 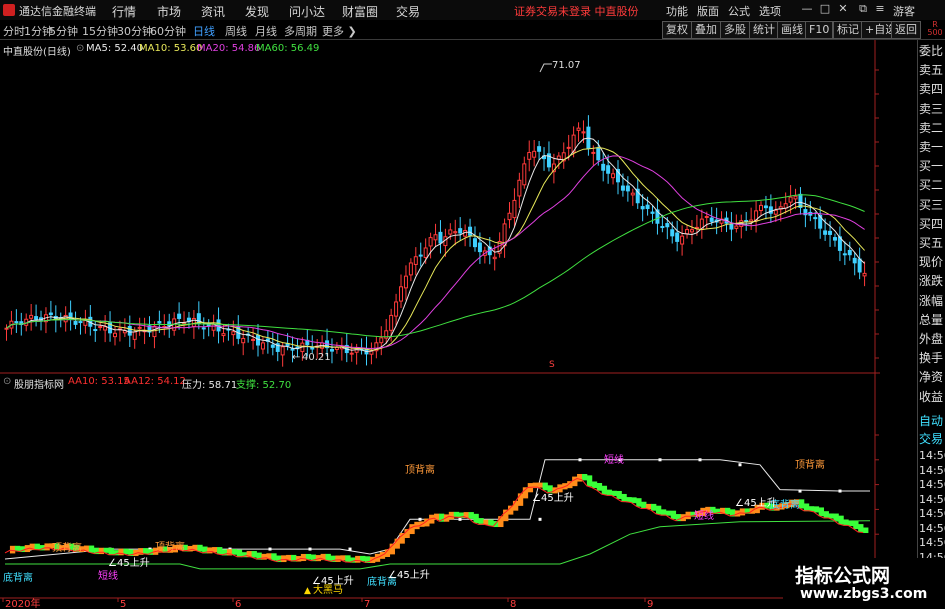 What do you see at coordinates (931, 420) in the screenshot?
I see `auto-trade-0: 自动` at bounding box center [931, 420].